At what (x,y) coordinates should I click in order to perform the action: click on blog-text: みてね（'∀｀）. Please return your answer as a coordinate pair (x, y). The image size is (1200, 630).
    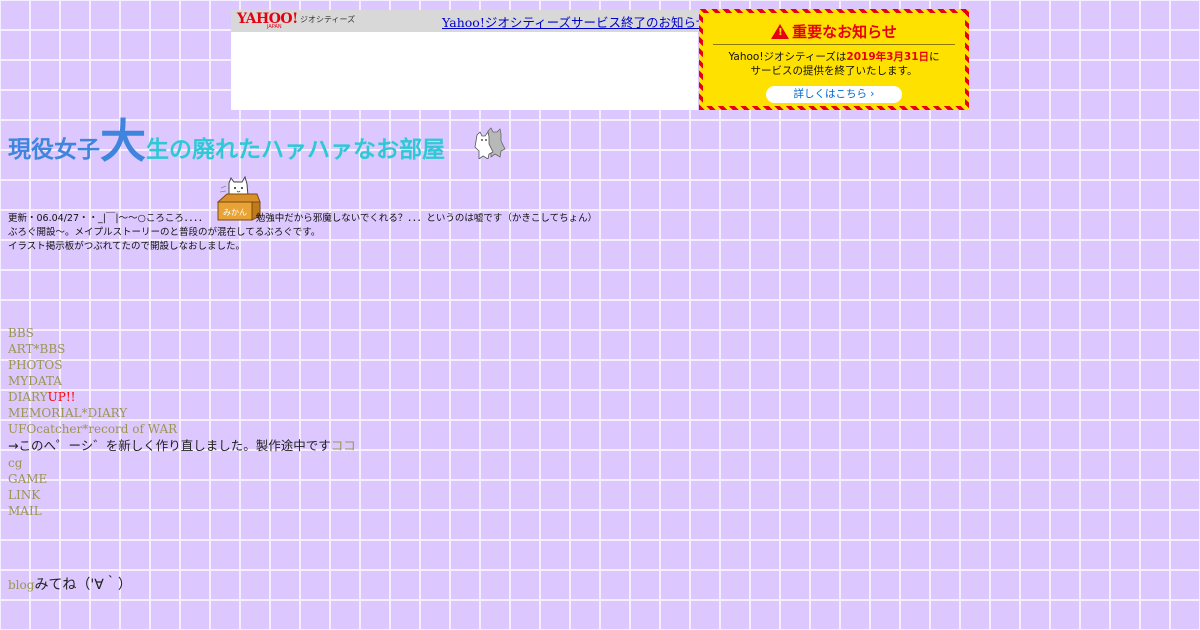
    Looking at the image, I should click on (83, 585).